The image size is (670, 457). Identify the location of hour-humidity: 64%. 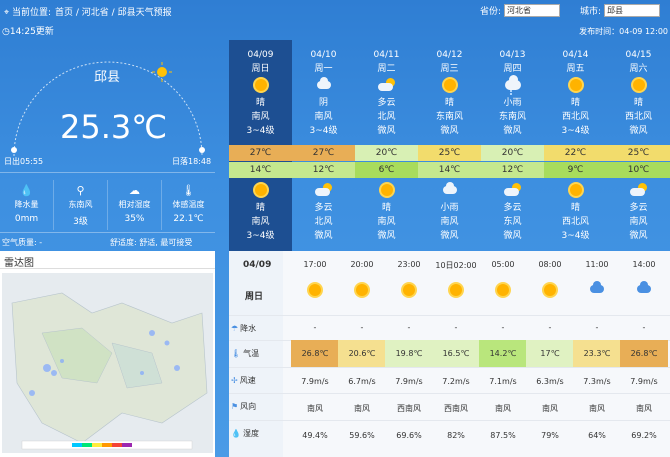
(597, 435).